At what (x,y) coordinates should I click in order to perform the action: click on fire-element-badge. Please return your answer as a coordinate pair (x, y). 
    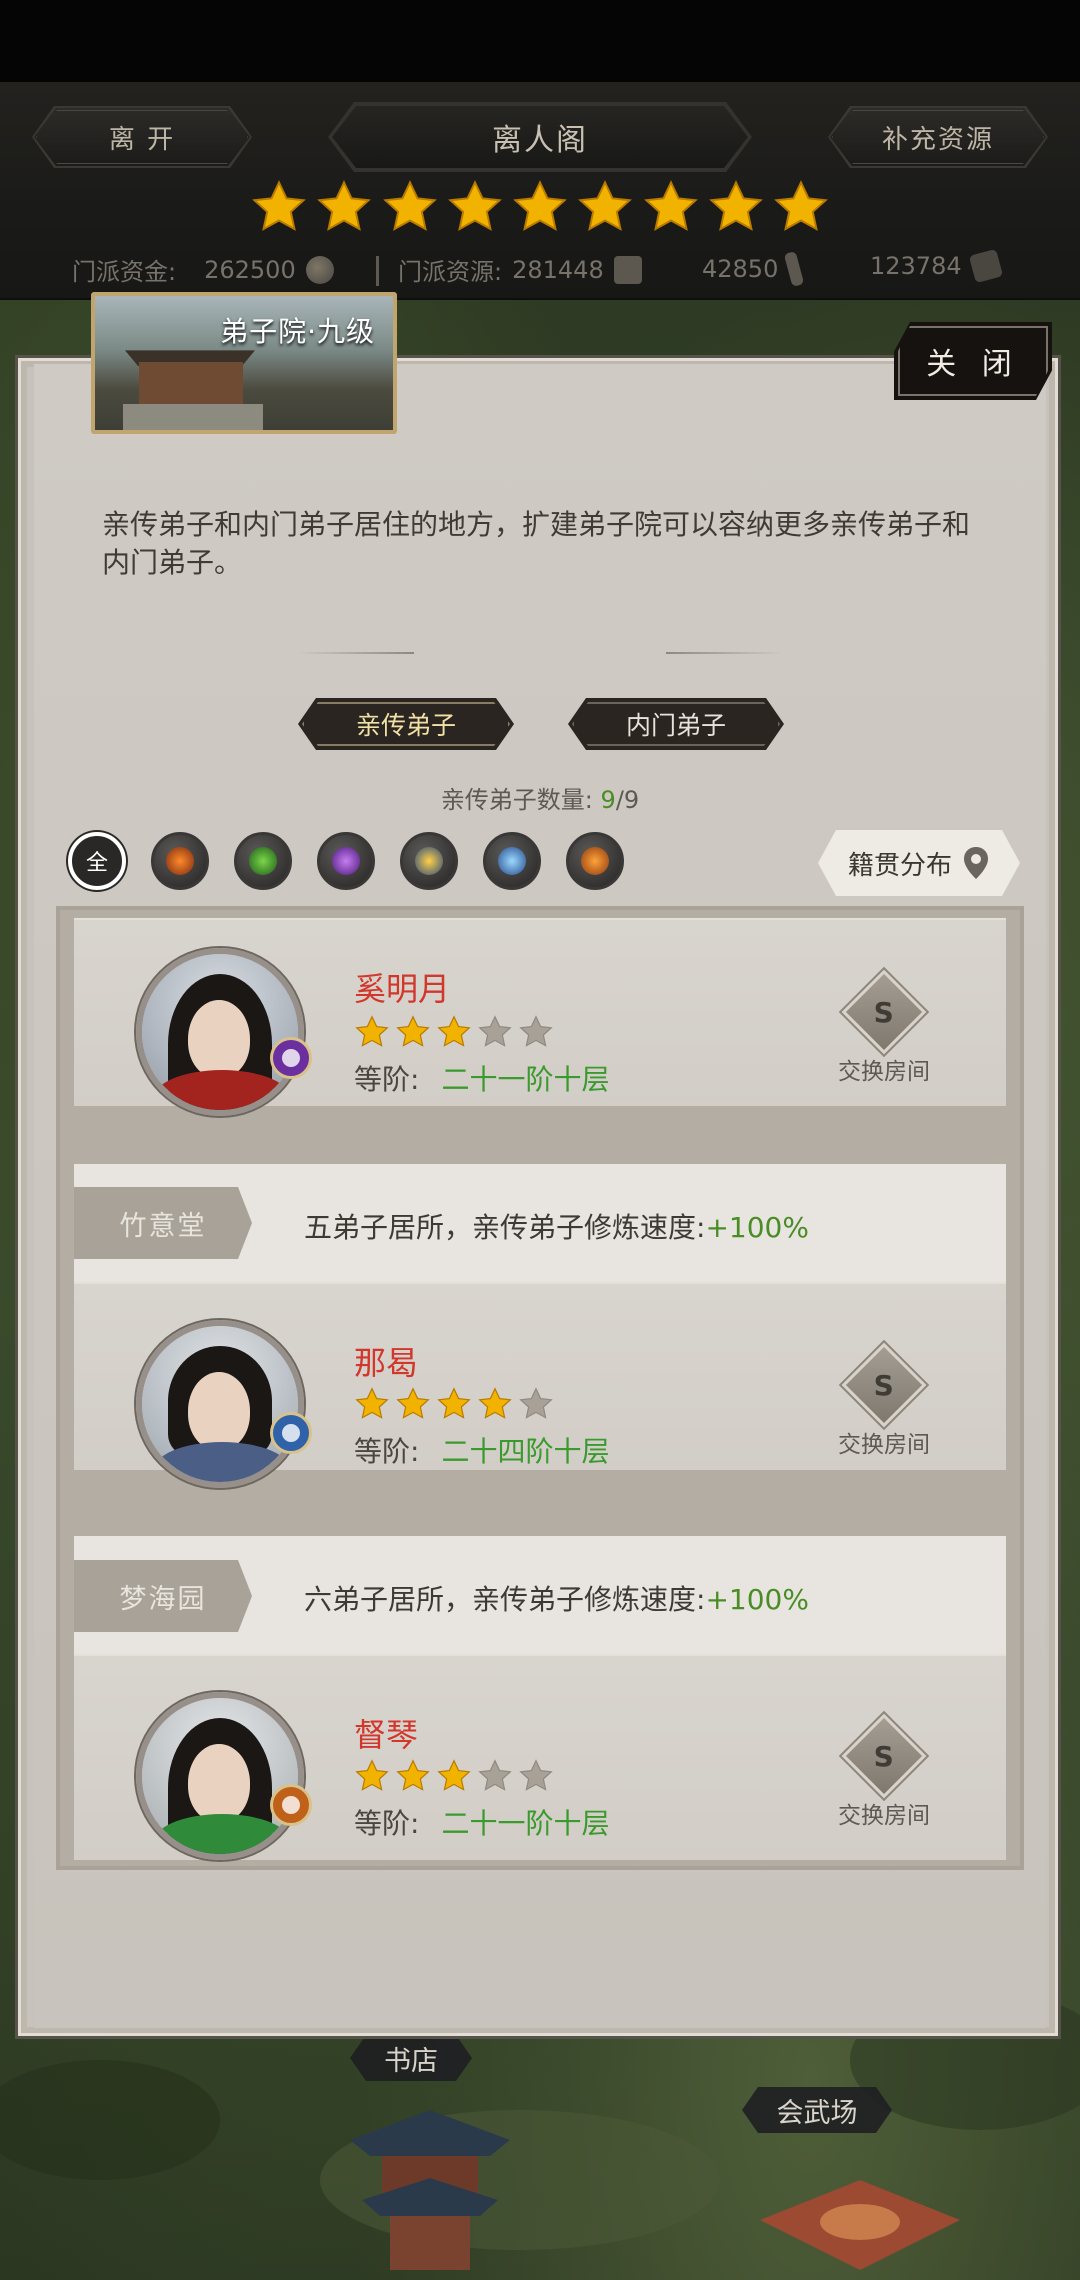
    Looking at the image, I should click on (291, 1805).